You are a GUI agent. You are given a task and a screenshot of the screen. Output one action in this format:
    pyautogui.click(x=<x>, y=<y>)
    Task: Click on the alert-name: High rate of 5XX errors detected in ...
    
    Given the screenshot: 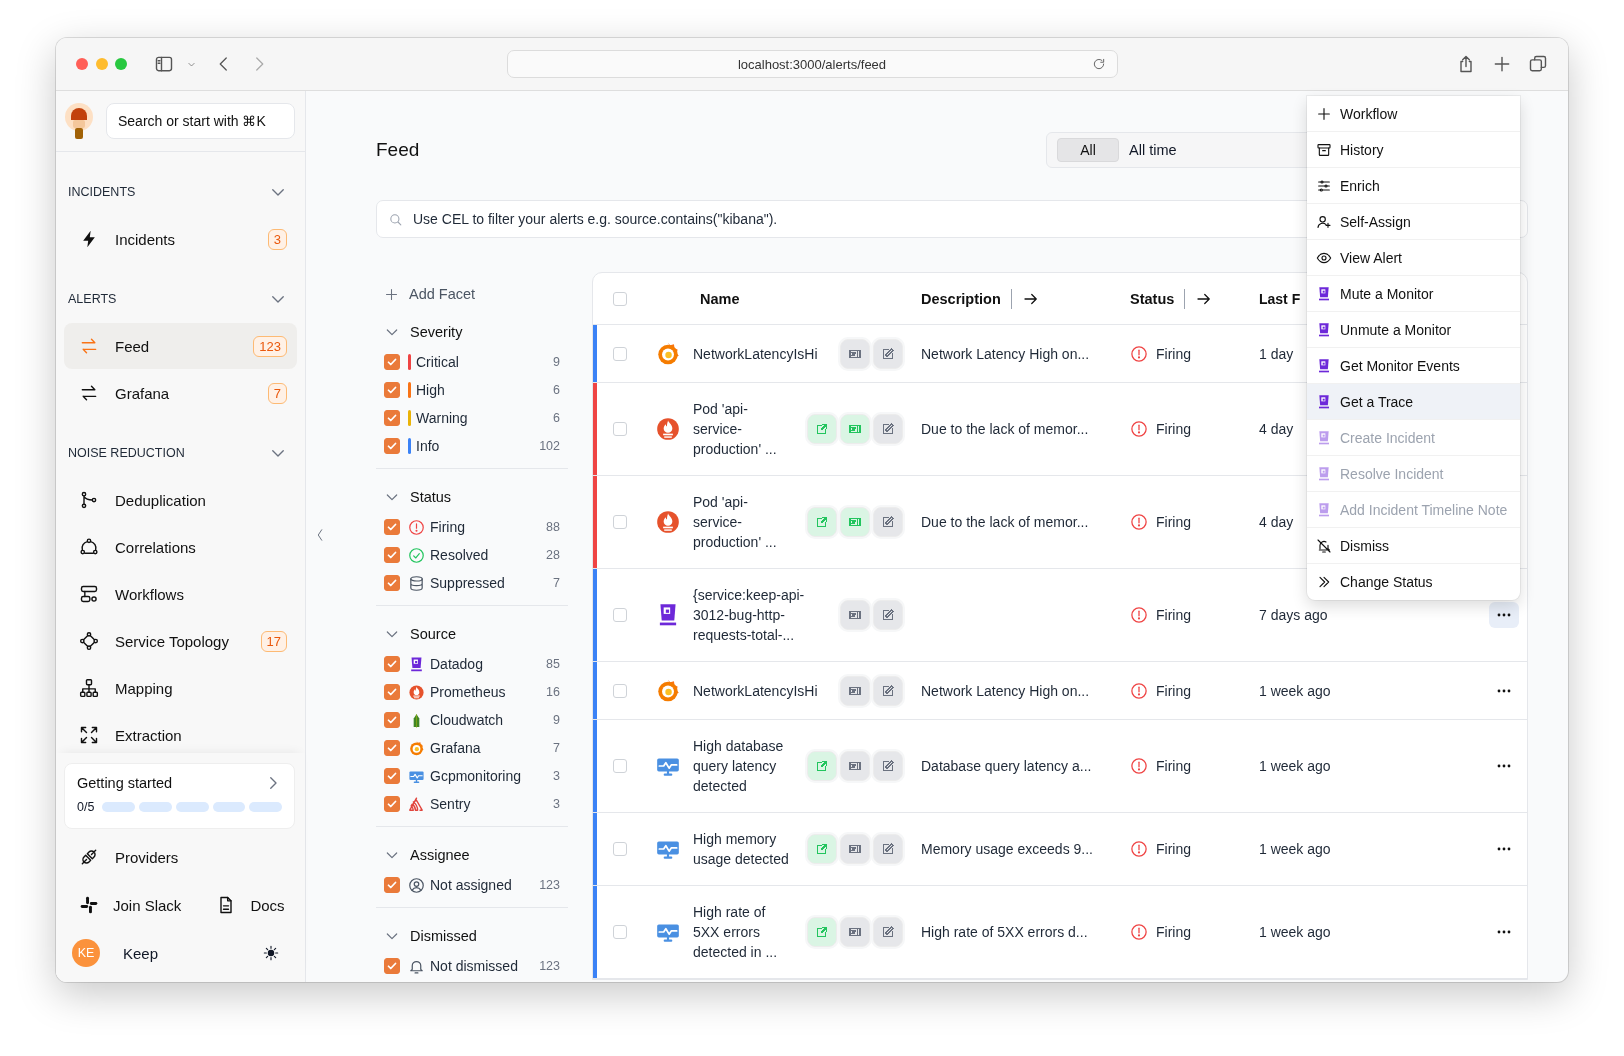 What is the action you would take?
    pyautogui.click(x=750, y=932)
    